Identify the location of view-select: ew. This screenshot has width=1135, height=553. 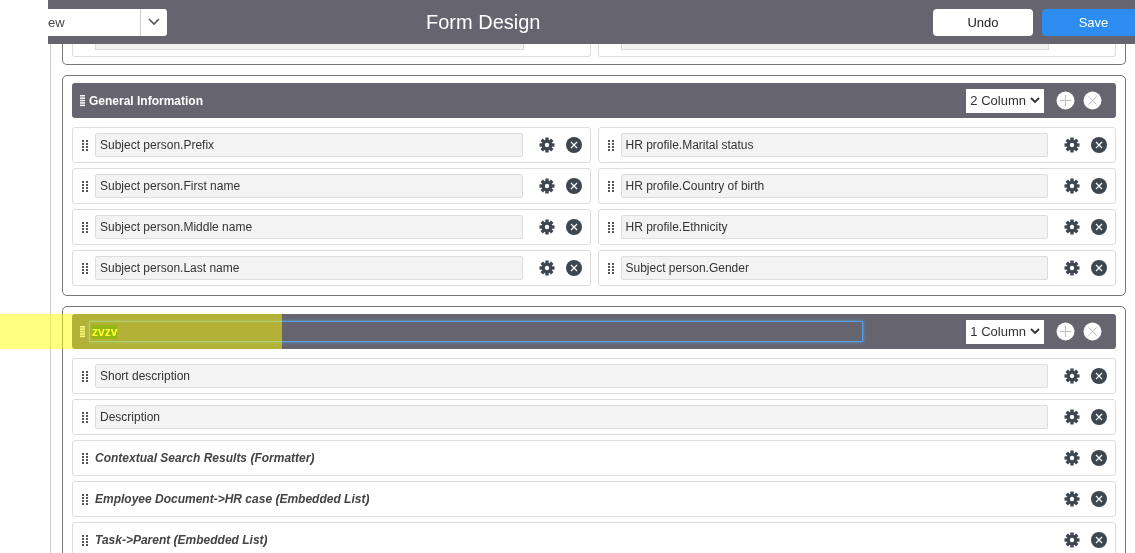
(107, 22).